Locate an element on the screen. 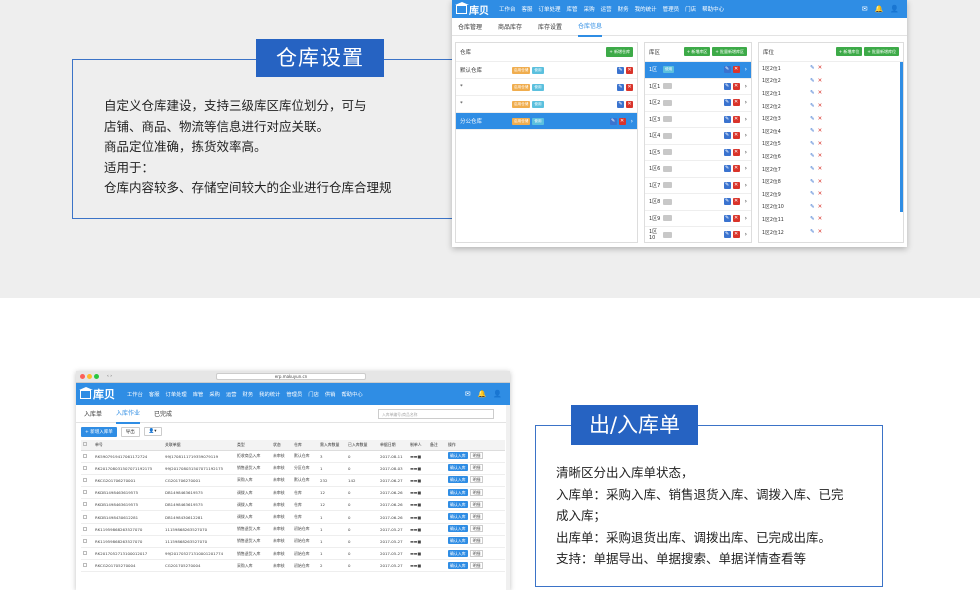  url-bar: erp.makuyun.cn is located at coordinates (291, 376).